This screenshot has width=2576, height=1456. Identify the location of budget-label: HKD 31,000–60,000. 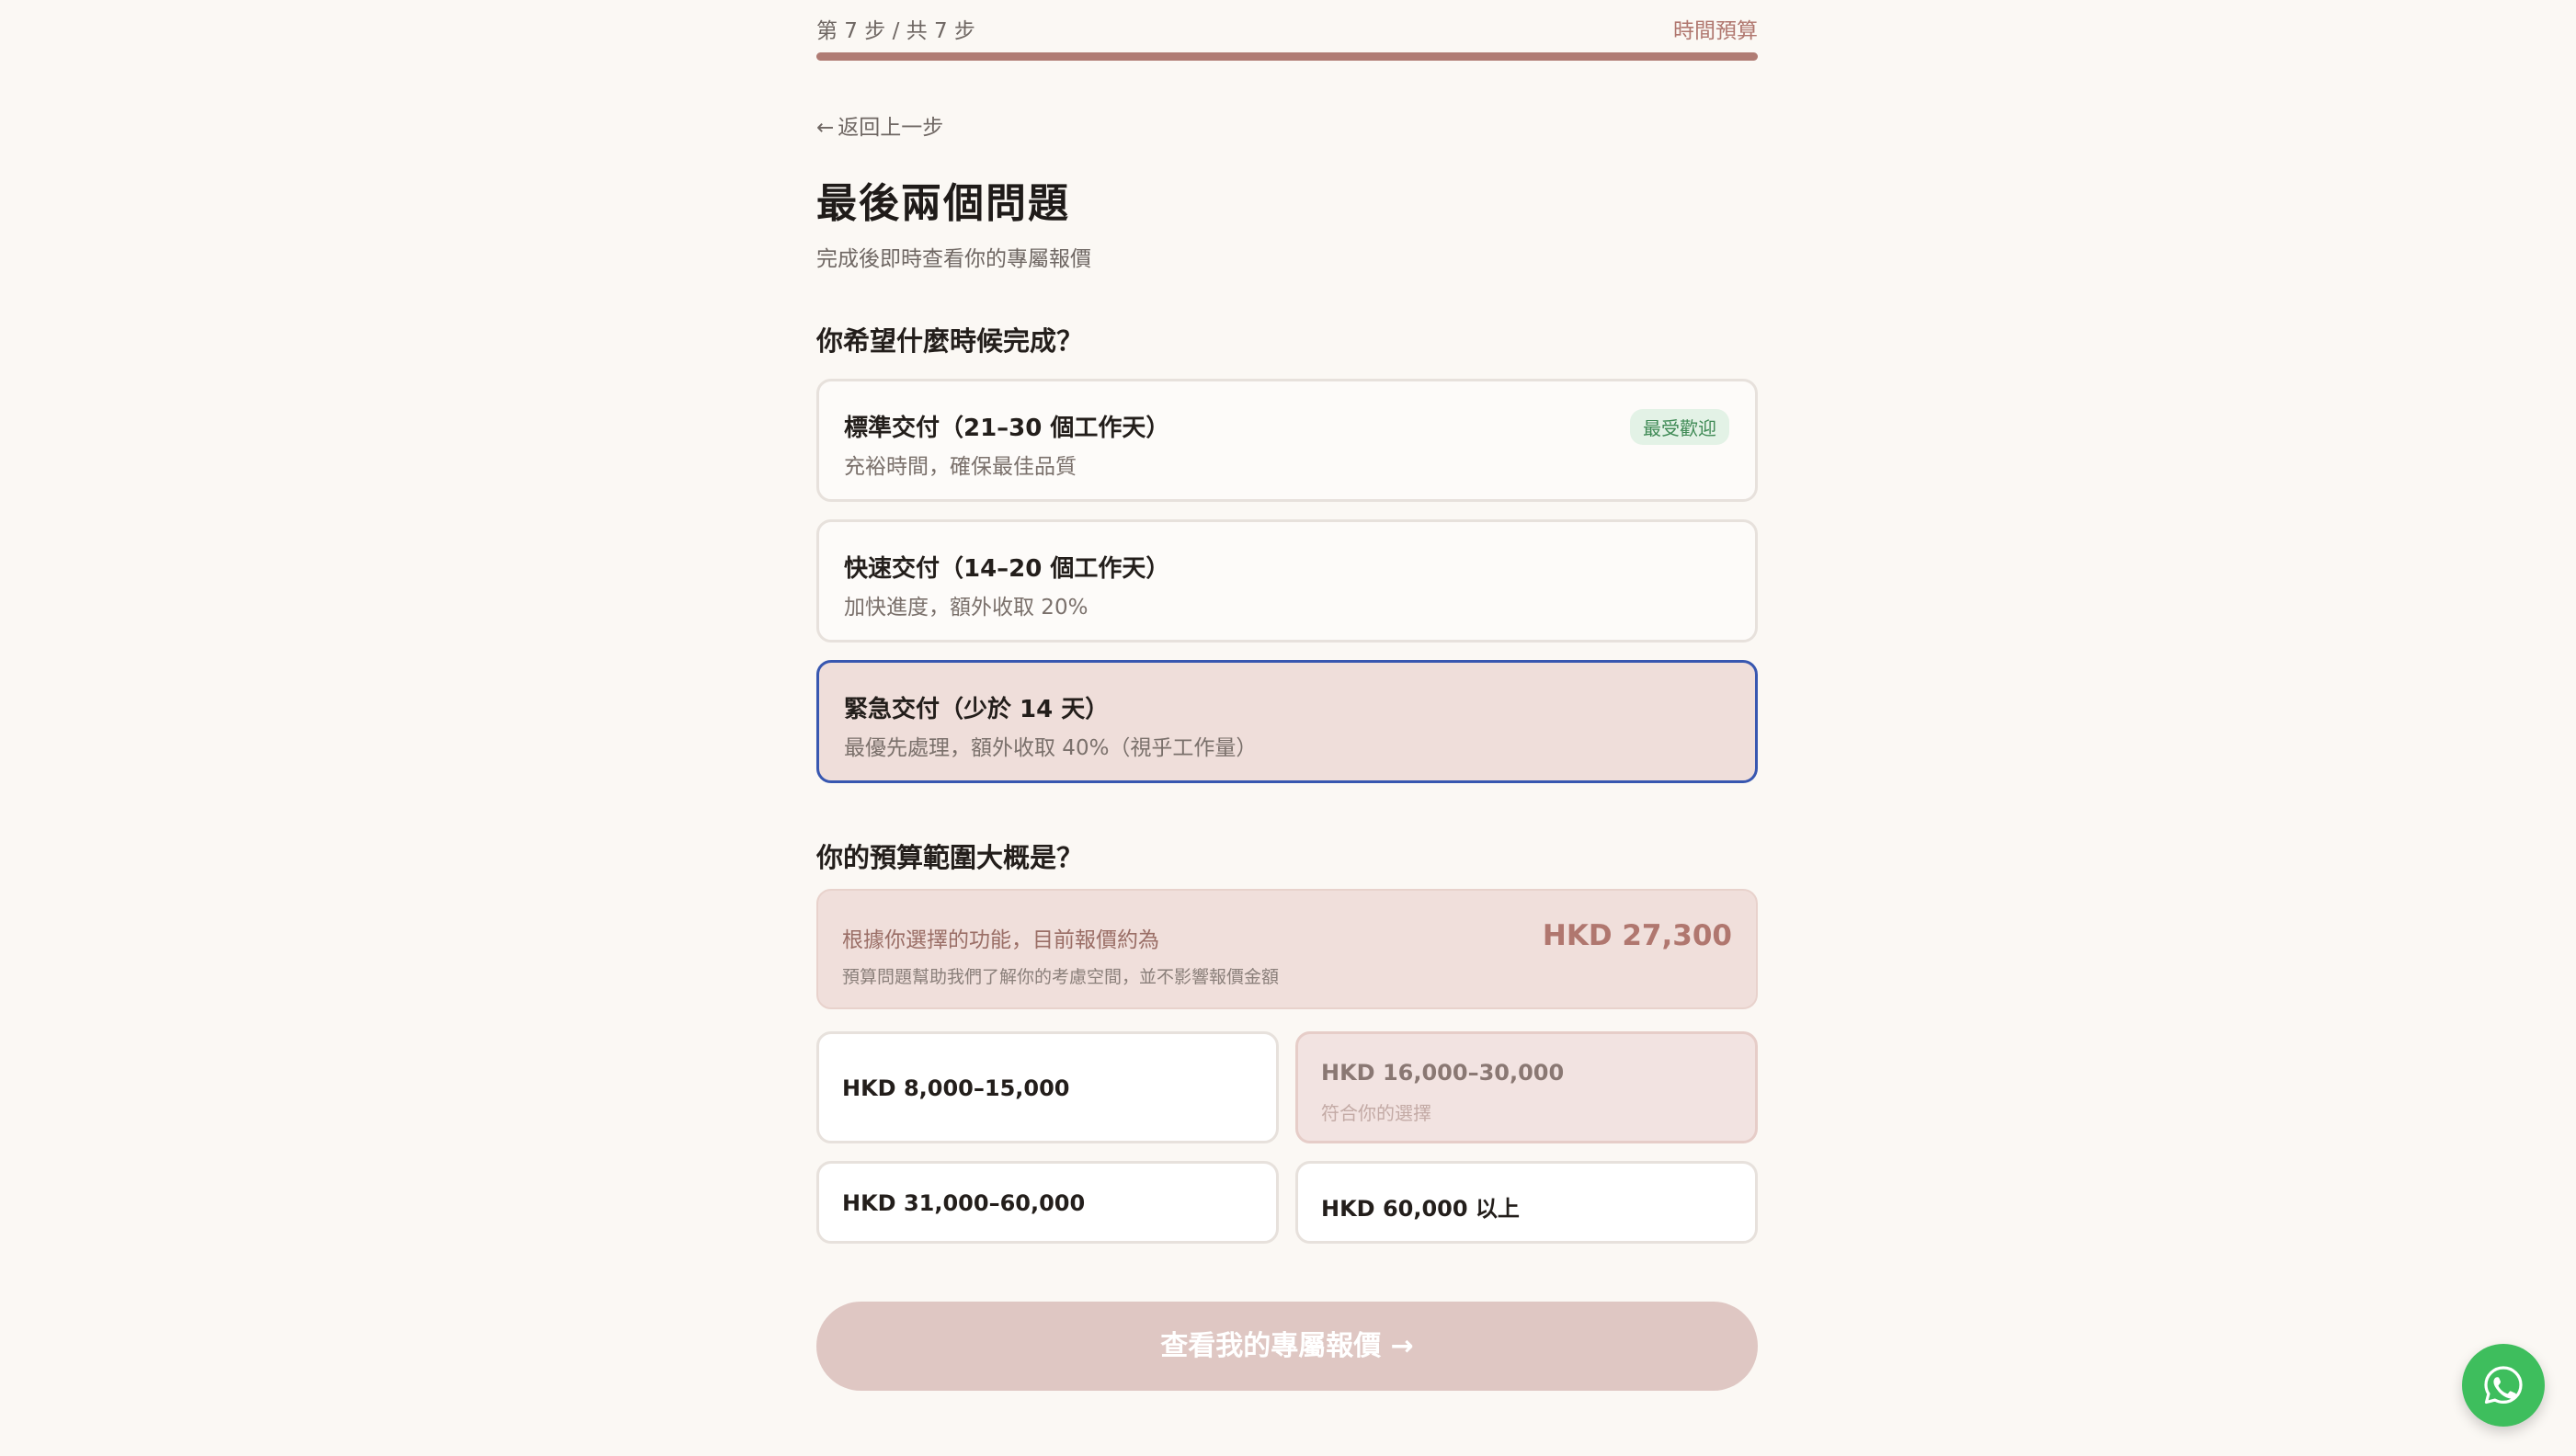
(964, 1203).